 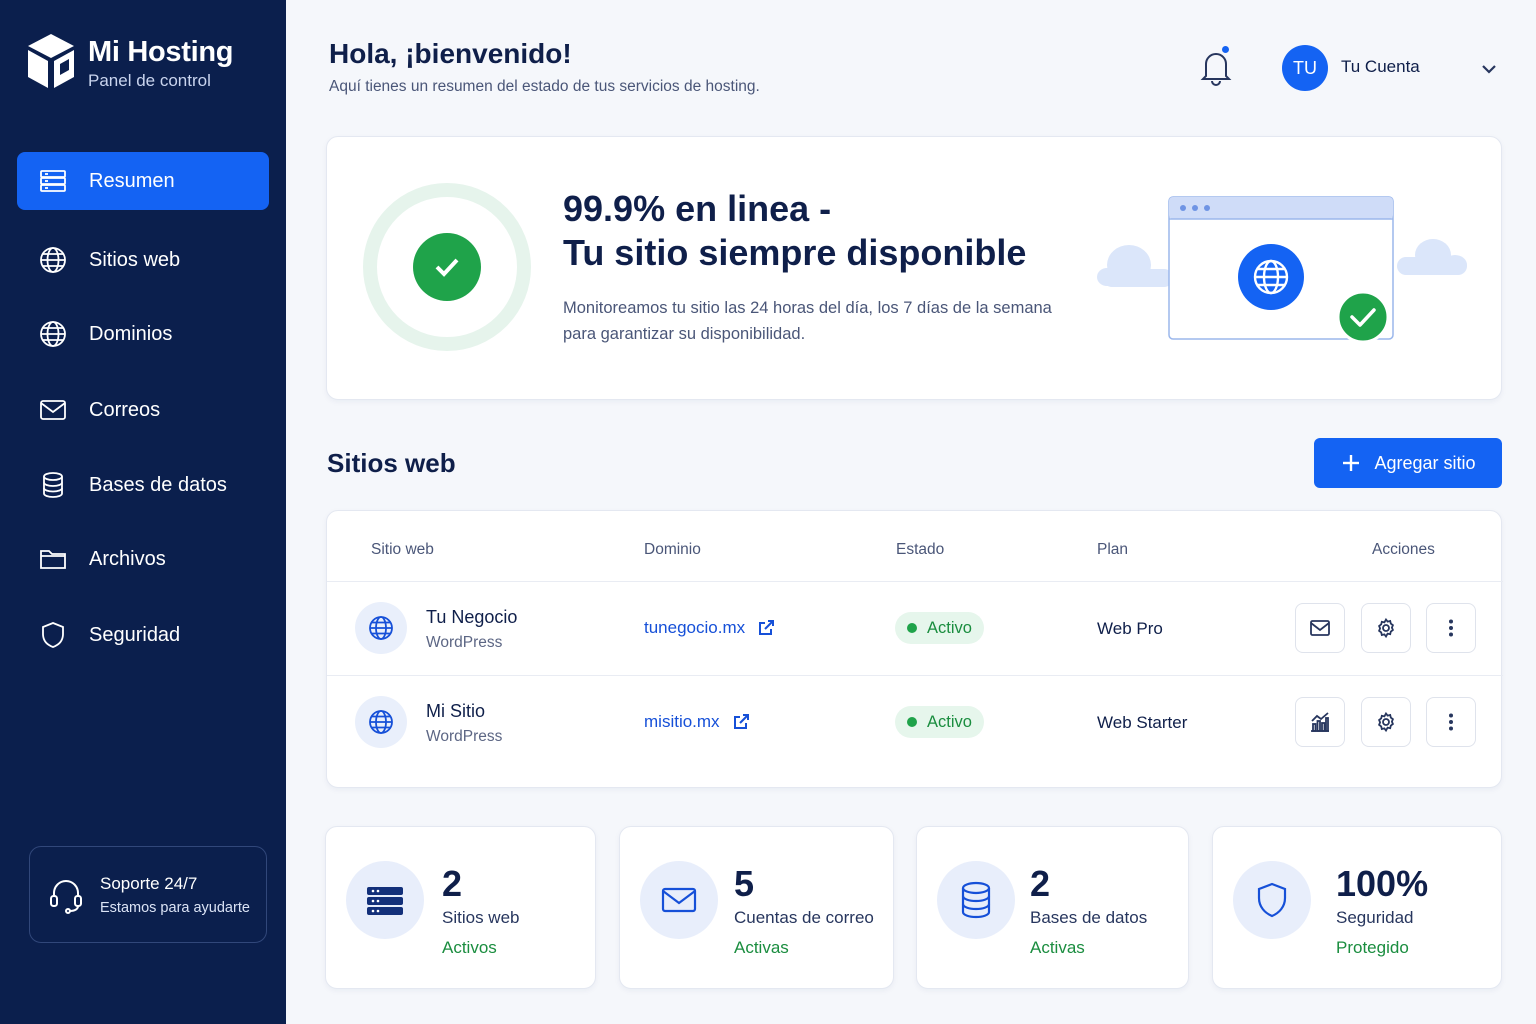 I want to click on check-badge, so click(x=447, y=267).